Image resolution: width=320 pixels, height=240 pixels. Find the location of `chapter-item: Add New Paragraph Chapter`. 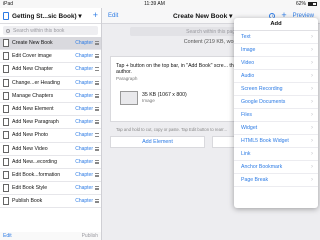

chapter-item: Add New Paragraph Chapter is located at coordinates (50, 123).